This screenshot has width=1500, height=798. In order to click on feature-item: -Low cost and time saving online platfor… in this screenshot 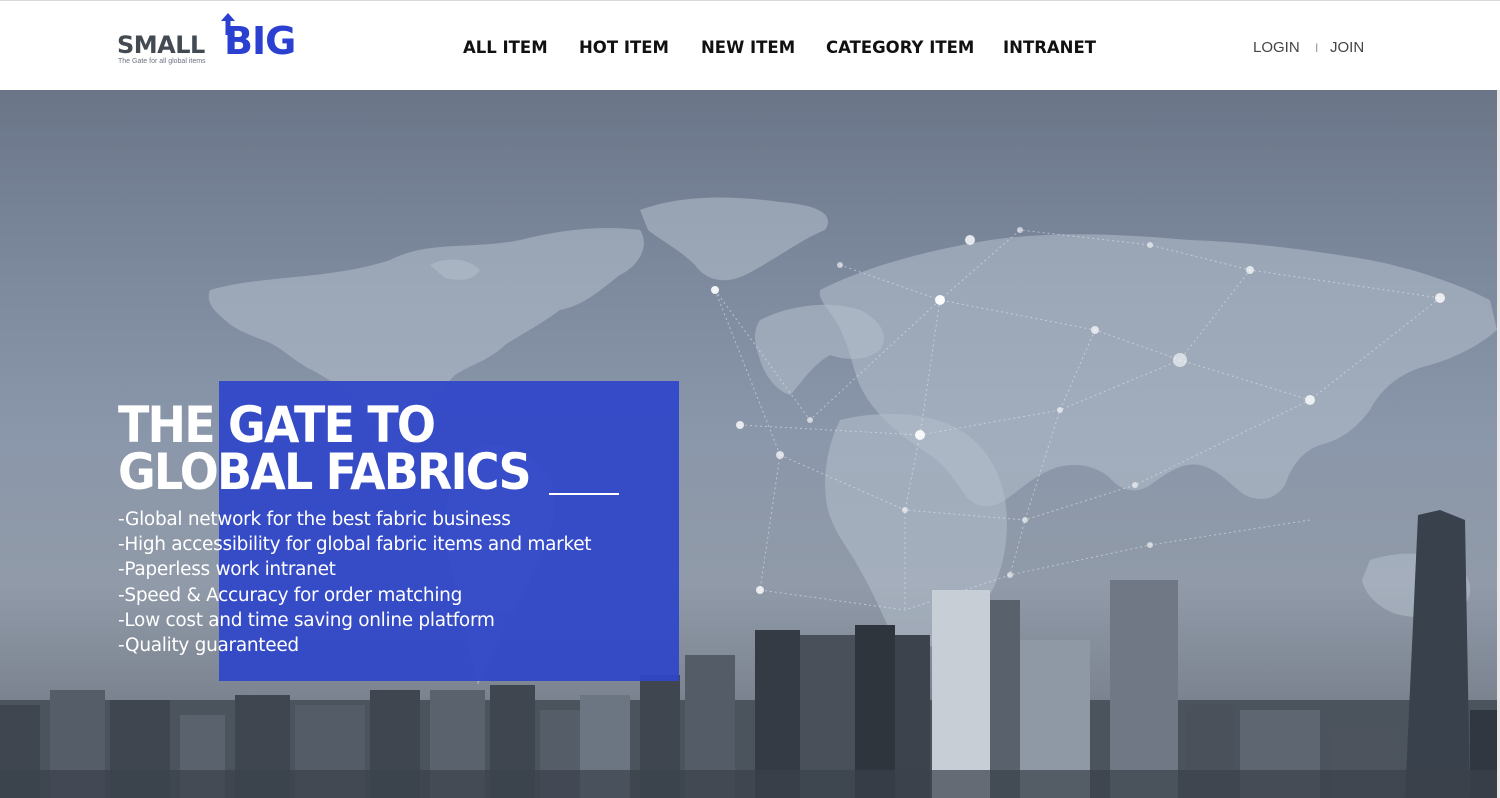, I will do `click(306, 620)`.